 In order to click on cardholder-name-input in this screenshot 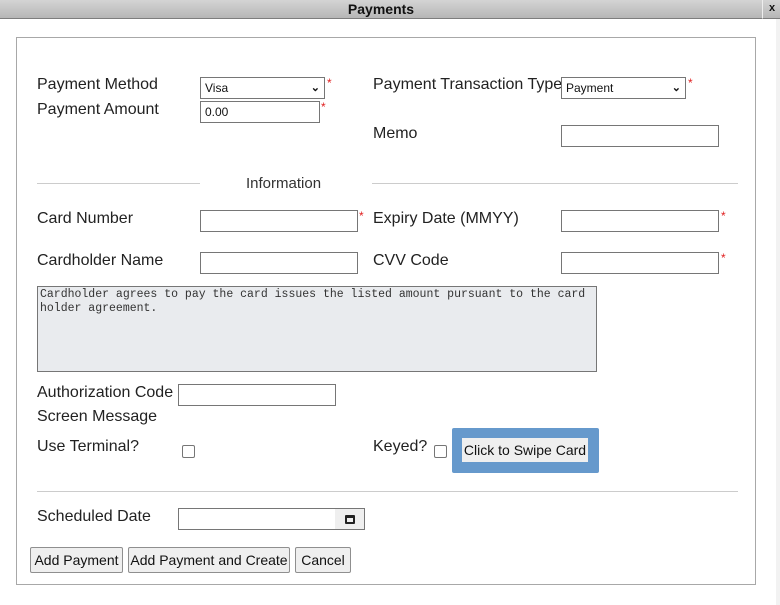, I will do `click(279, 263)`.